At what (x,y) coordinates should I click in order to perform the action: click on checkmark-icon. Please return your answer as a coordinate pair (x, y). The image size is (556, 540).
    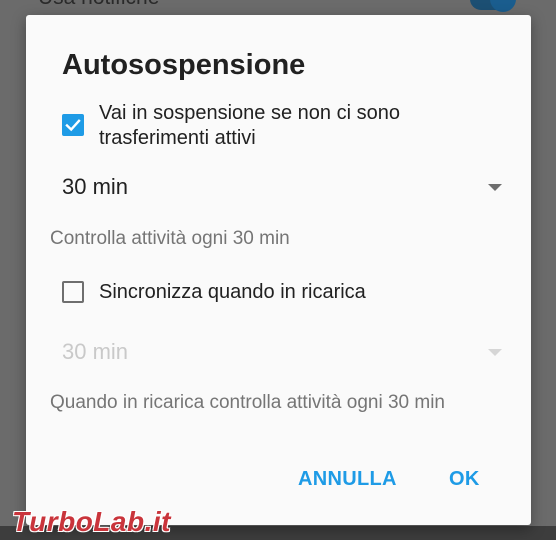
    Looking at the image, I should click on (73, 125).